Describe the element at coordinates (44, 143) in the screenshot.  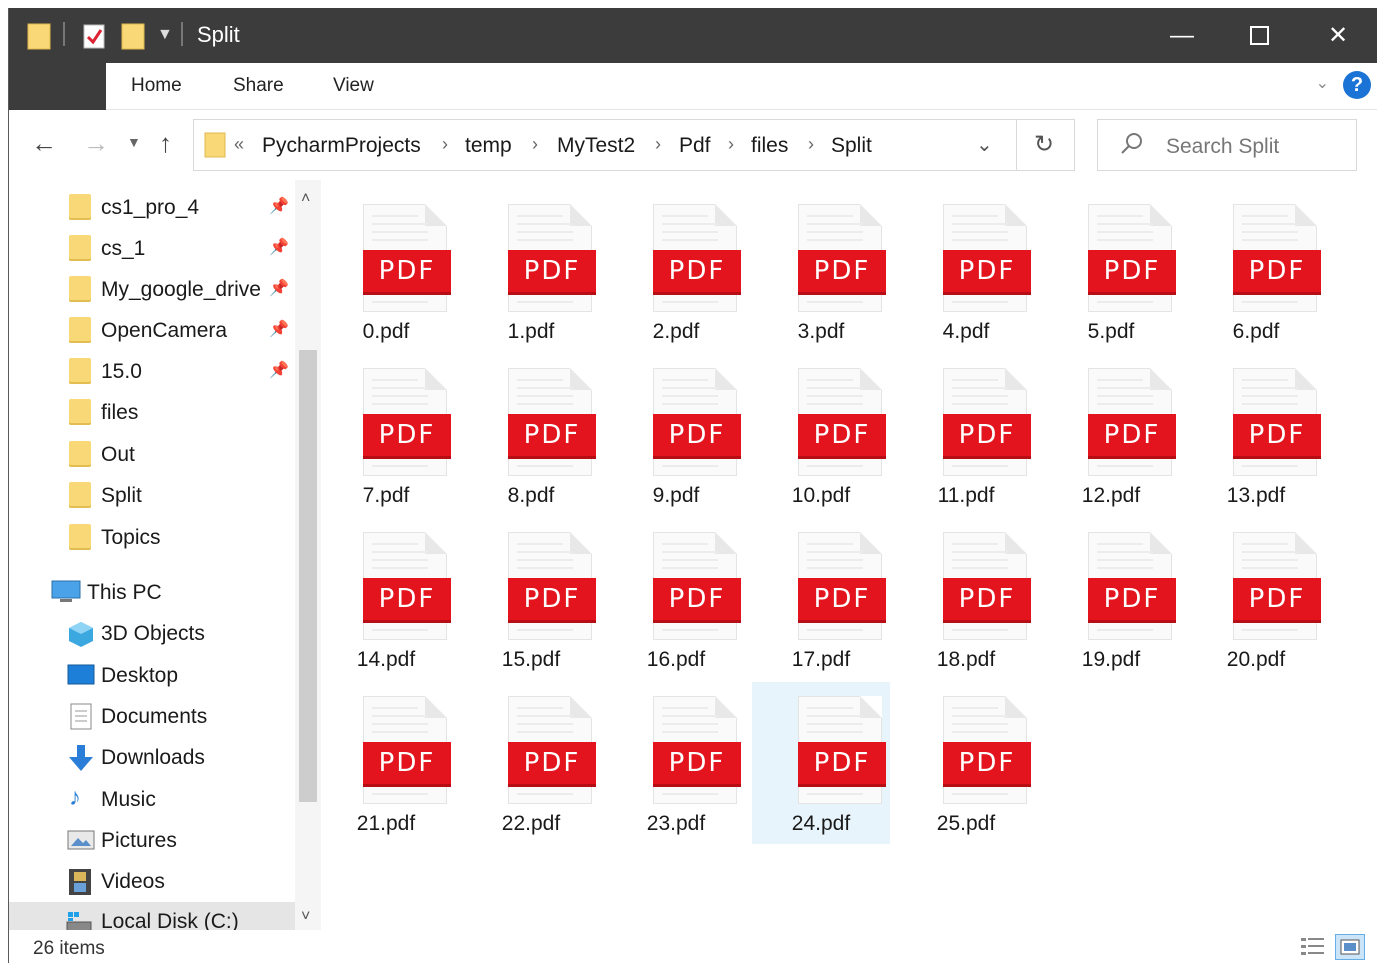
I see `back-arrow-icon: ←` at that location.